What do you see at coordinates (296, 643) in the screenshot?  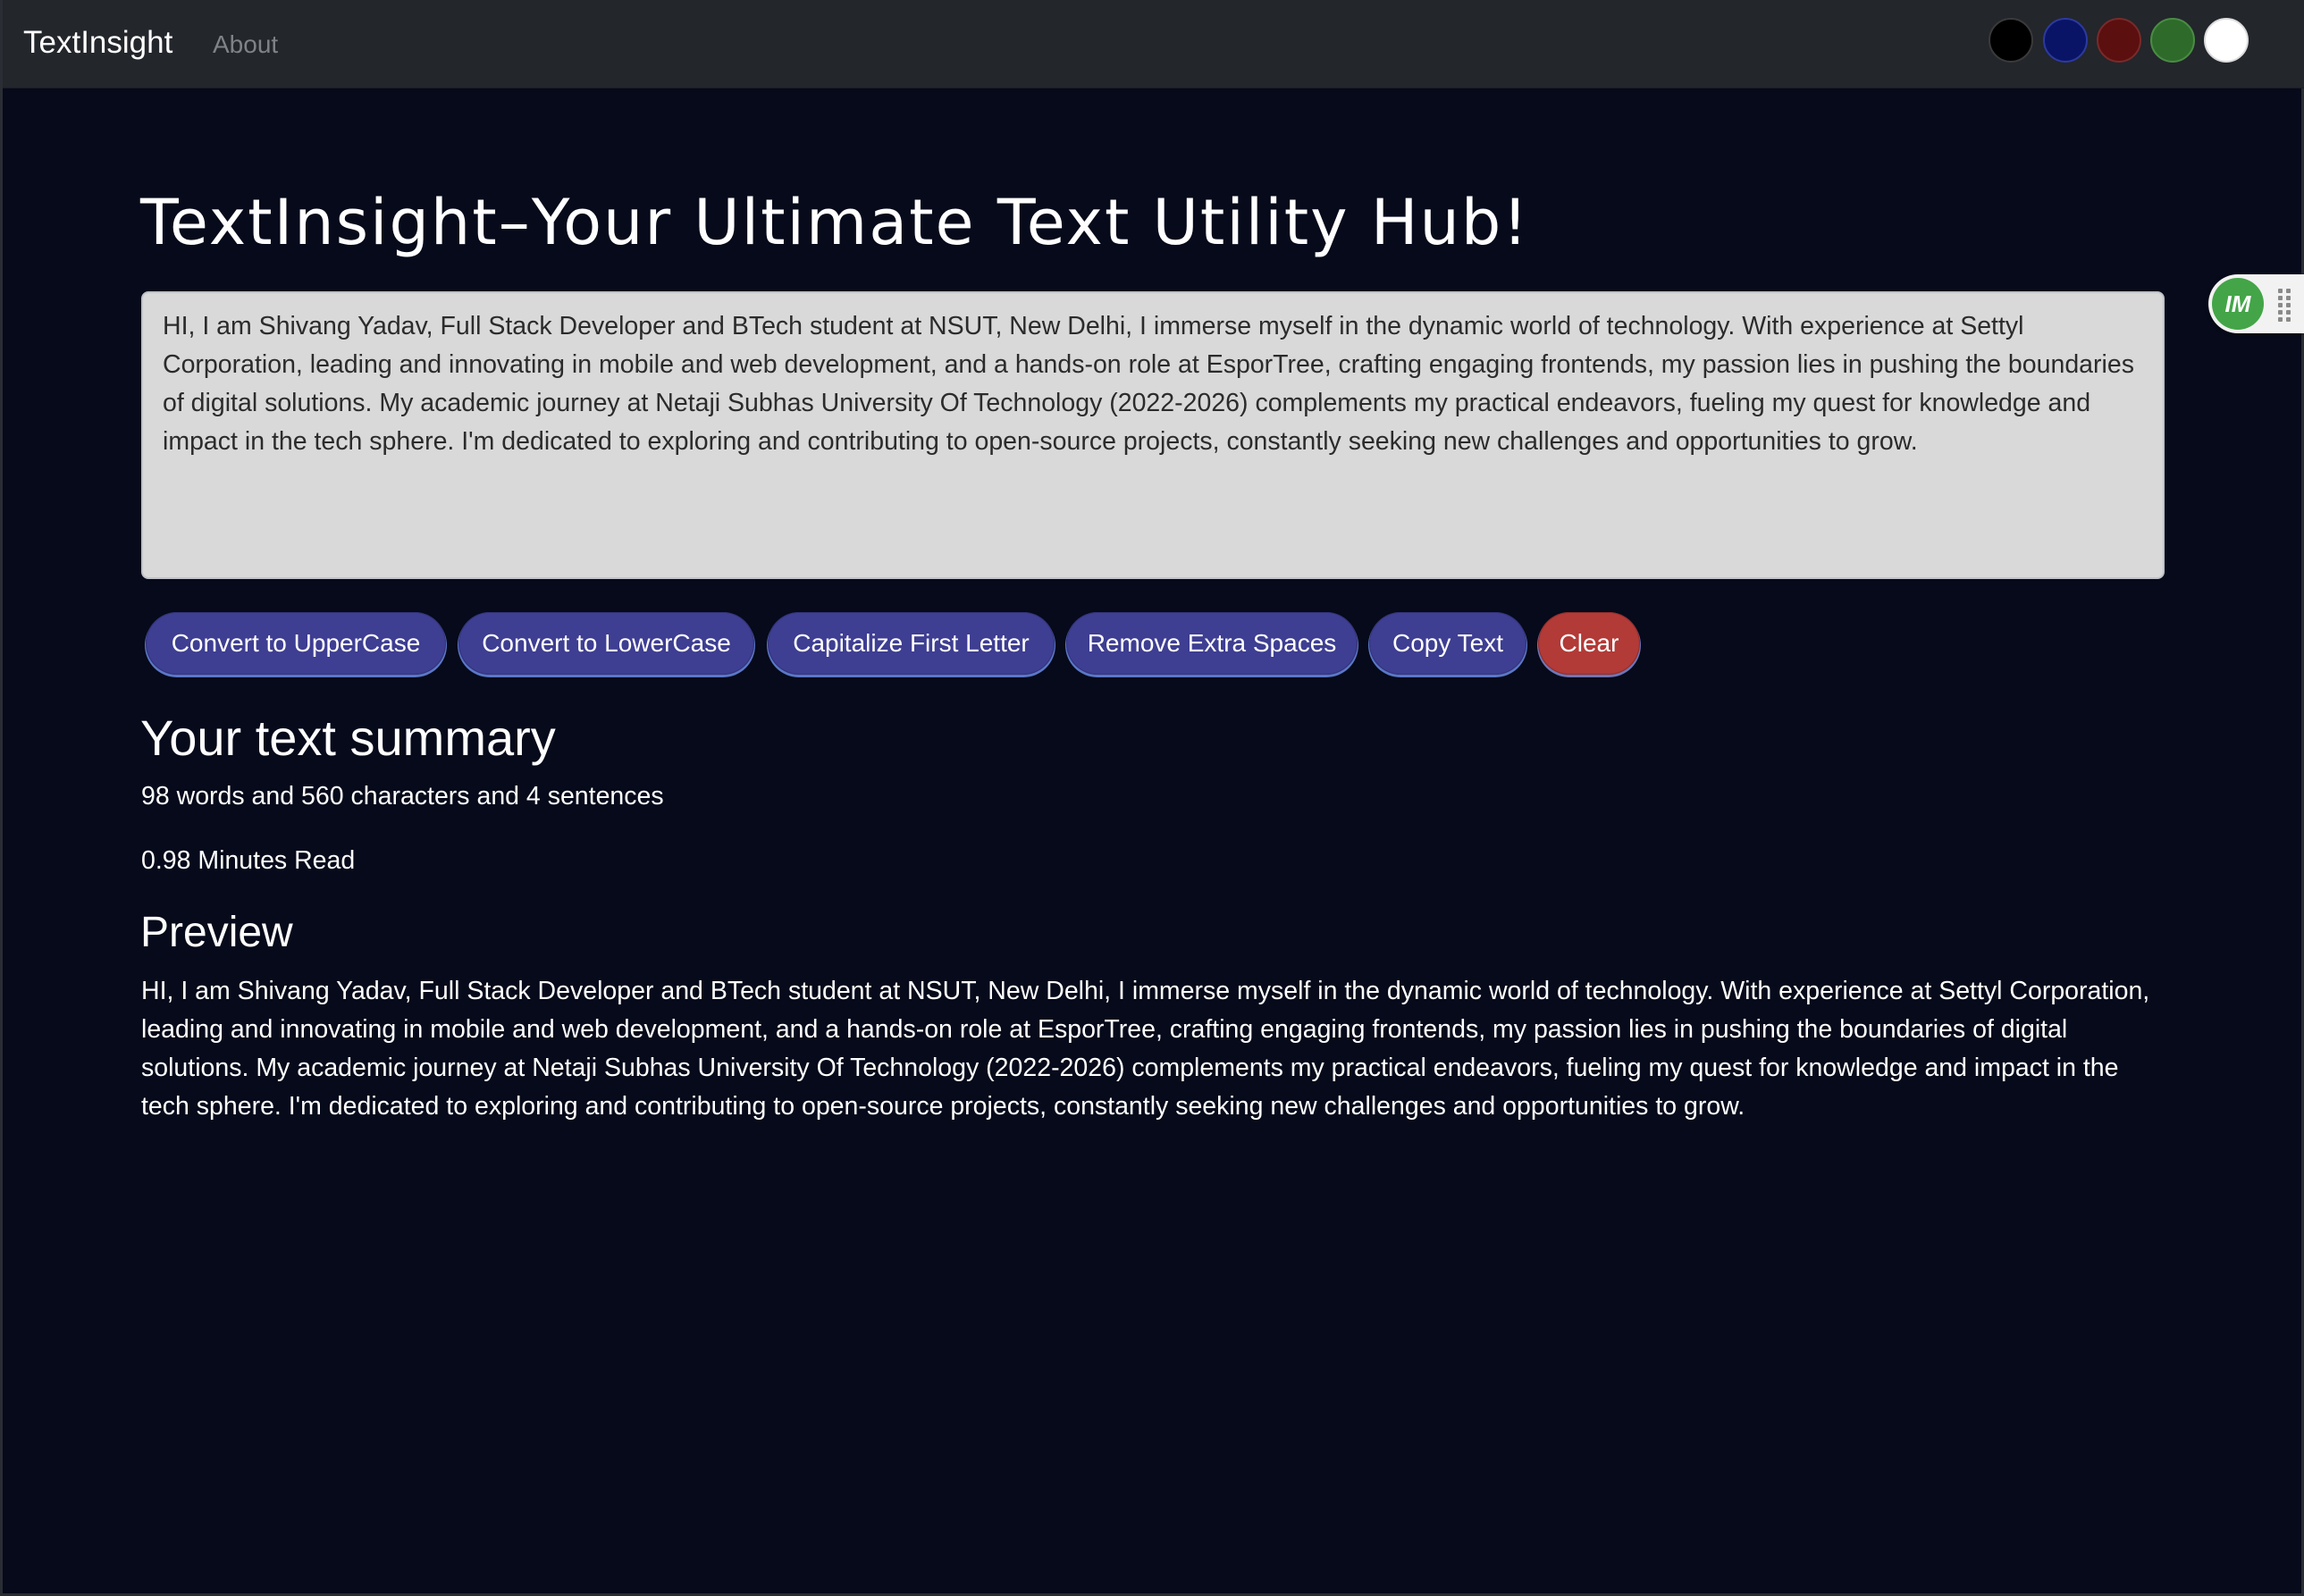 I see `uppercase-button: Convert to UpperCase` at bounding box center [296, 643].